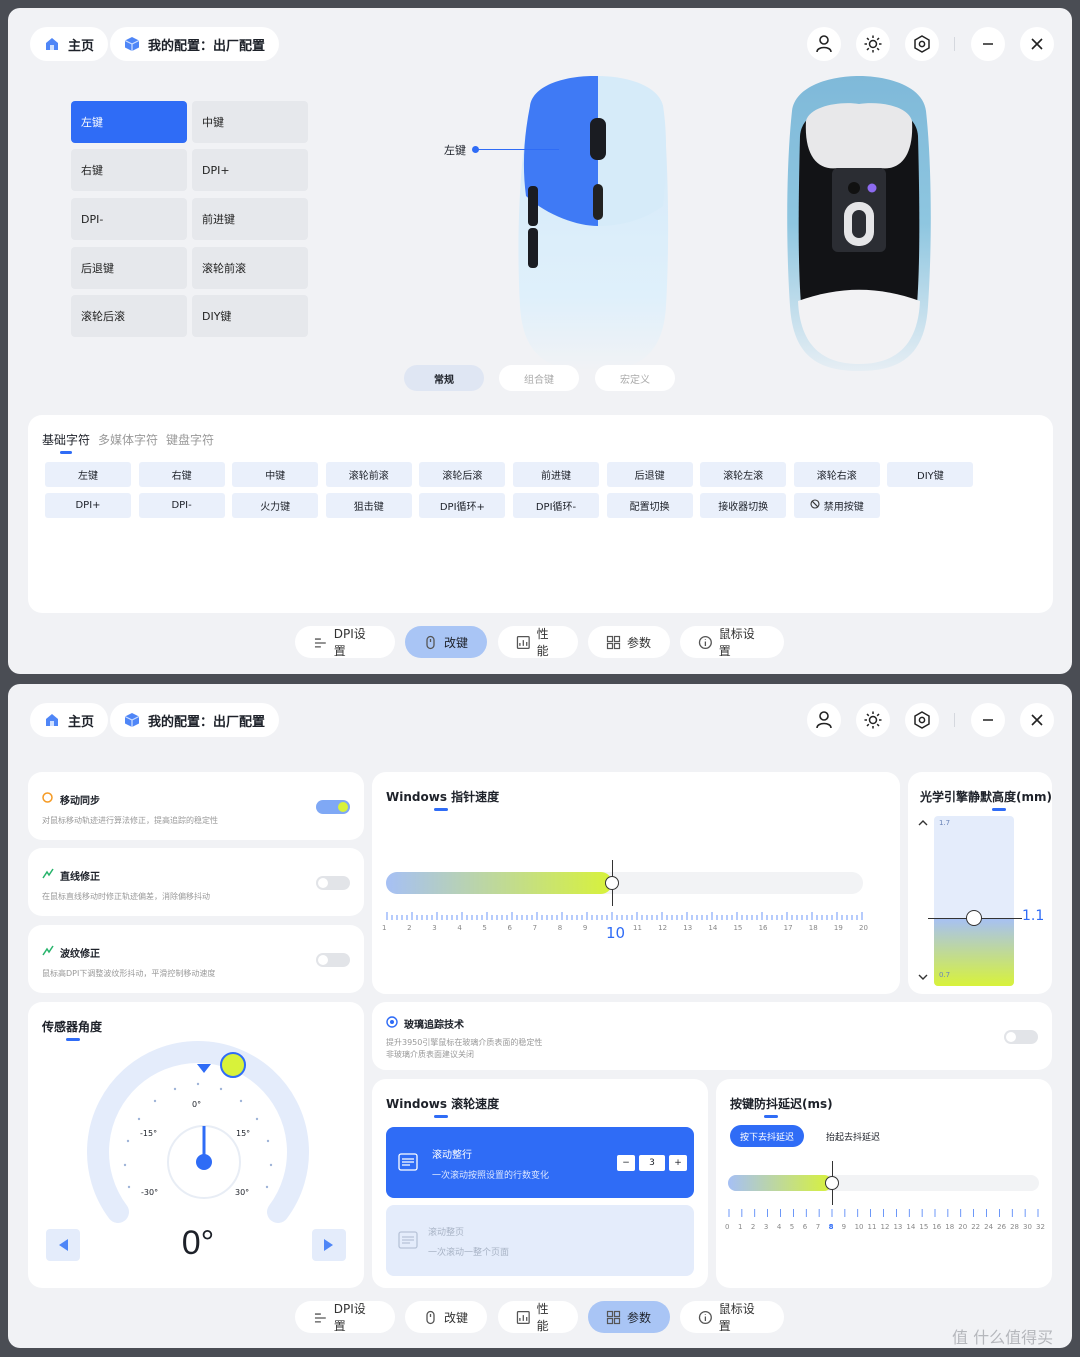  I want to click on debounce-tick: 8, so click(831, 1227).